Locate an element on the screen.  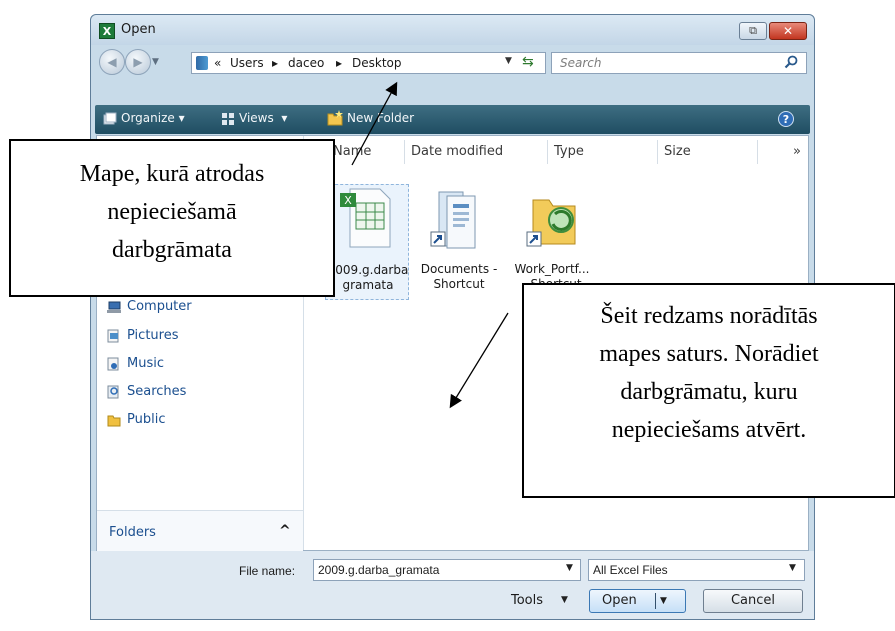
close-icon: ✕ is located at coordinates (788, 31).